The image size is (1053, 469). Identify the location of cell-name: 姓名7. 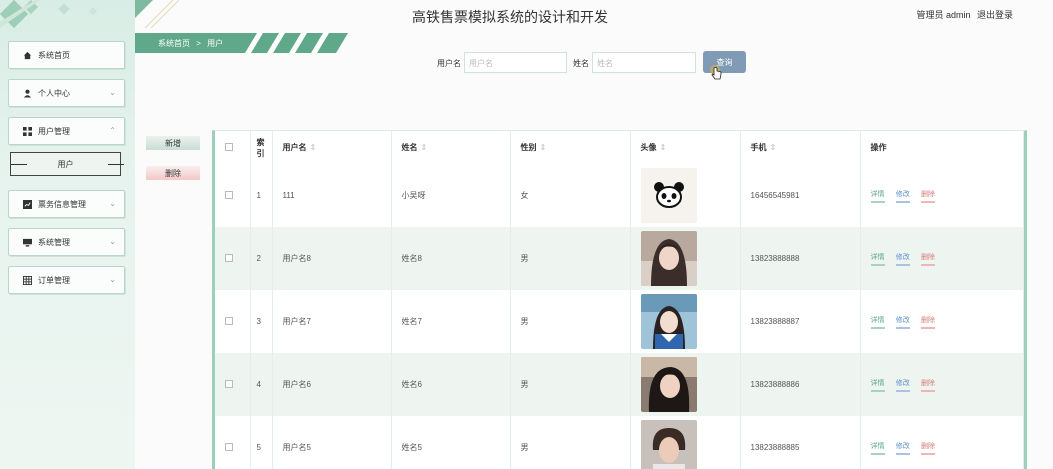
(451, 321).